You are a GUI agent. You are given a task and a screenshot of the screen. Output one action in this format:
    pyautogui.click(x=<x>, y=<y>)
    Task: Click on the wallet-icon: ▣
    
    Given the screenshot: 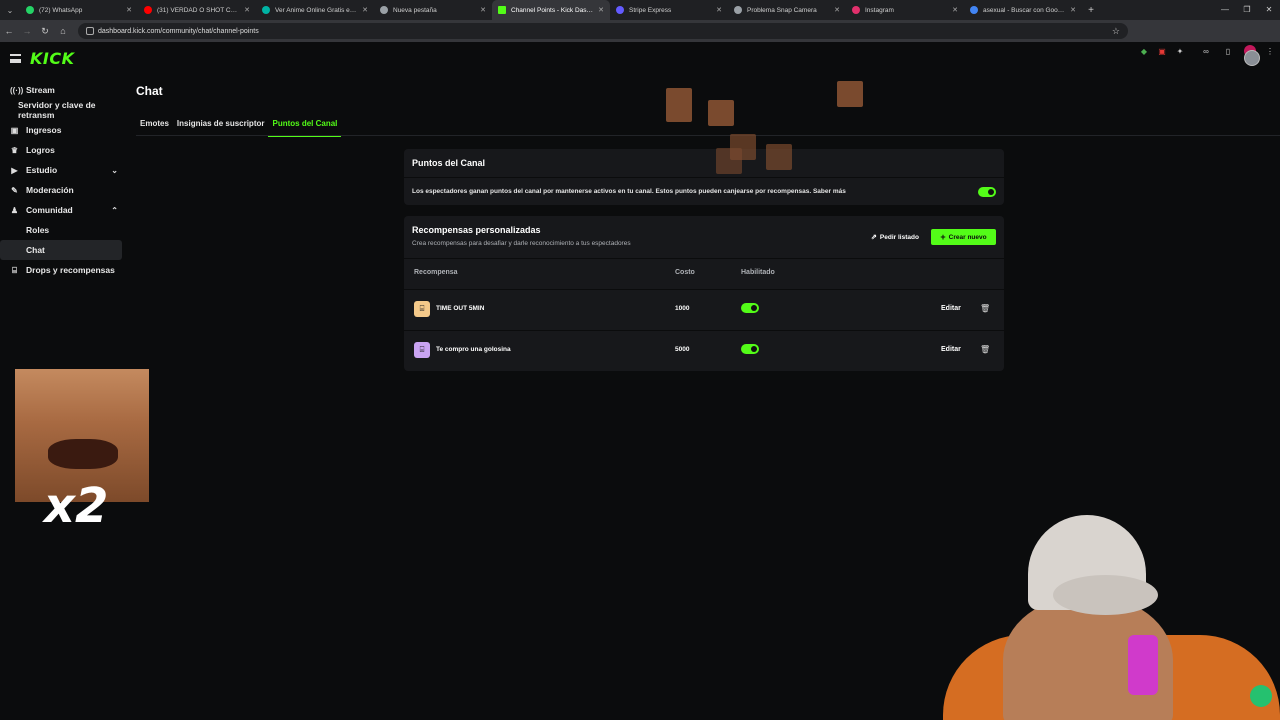 What is the action you would take?
    pyautogui.click(x=14, y=130)
    